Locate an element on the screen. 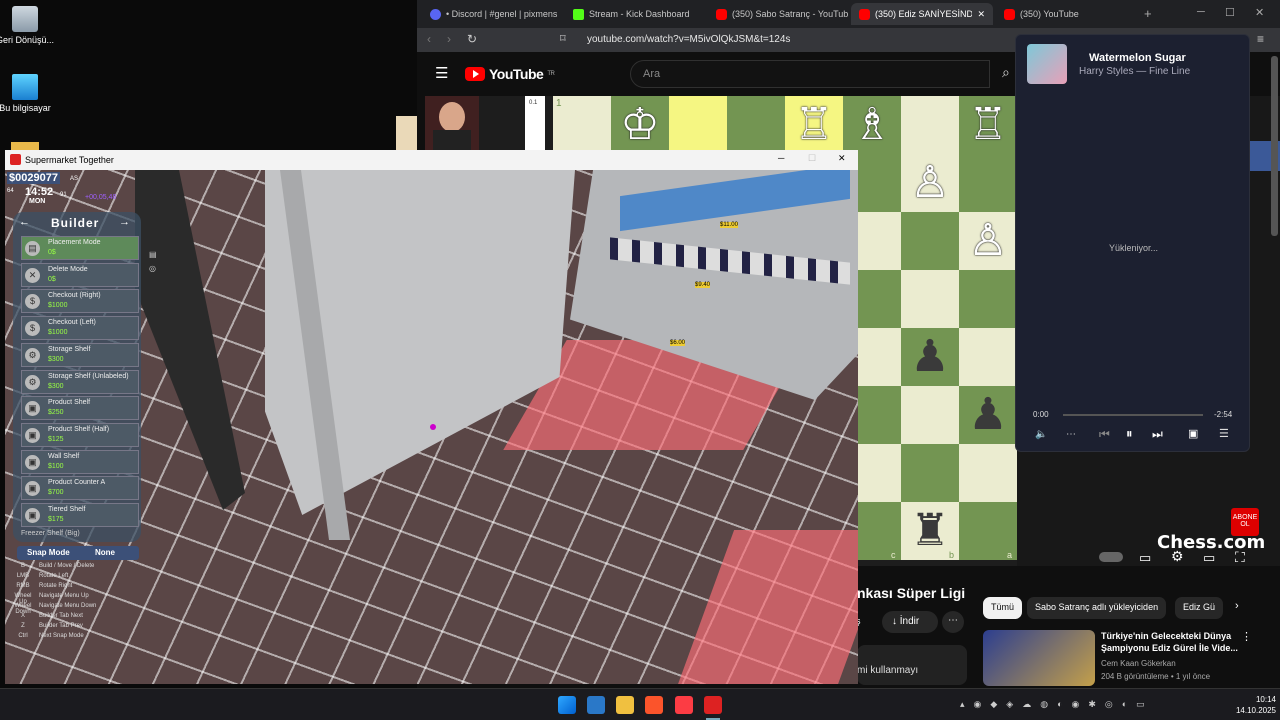 This screenshot has width=1280, height=720. tab-discord: • Discord | #genel | pixmens is located at coordinates (492, 14).